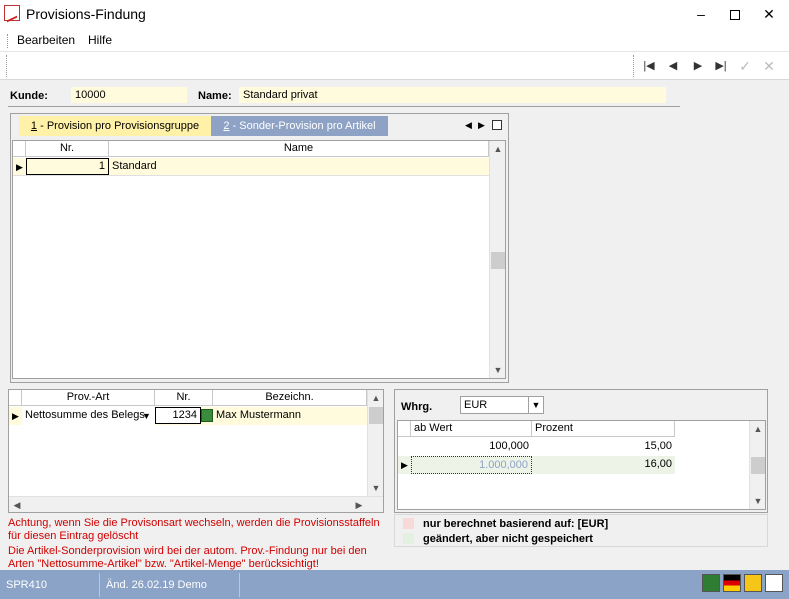 Image resolution: width=789 pixels, height=599 pixels. What do you see at coordinates (476, 405) in the screenshot?
I see `currency-value: EUR` at bounding box center [476, 405].